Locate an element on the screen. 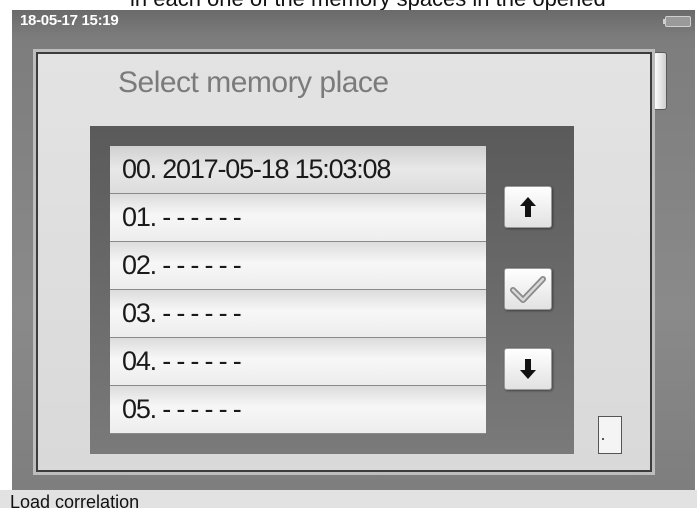 The width and height of the screenshot is (697, 508). arrow-down-icon is located at coordinates (528, 369).